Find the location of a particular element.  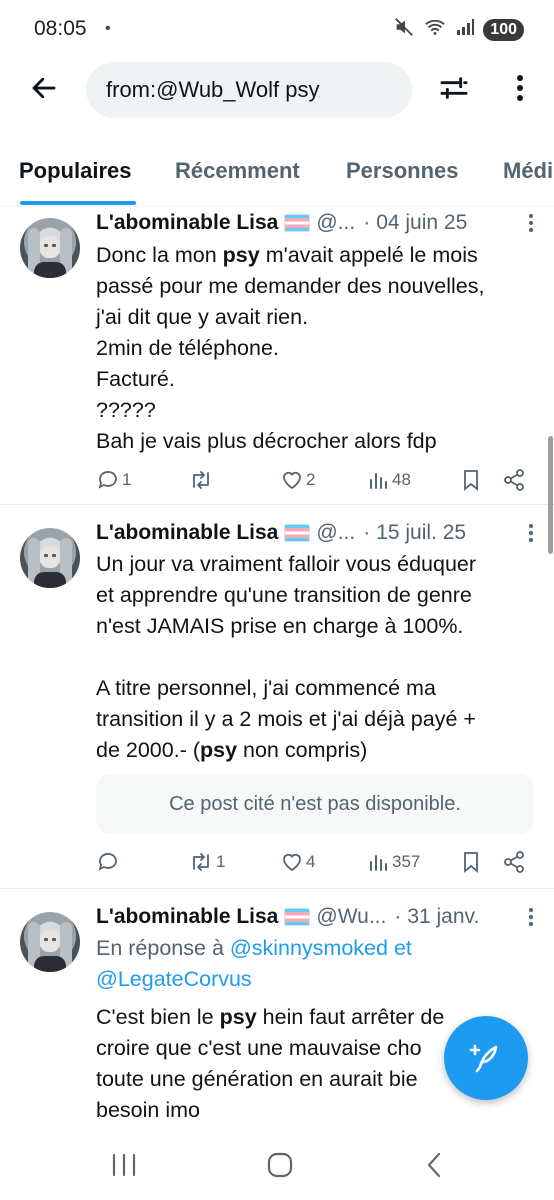

reply-button: 1 is located at coordinates (113, 480).